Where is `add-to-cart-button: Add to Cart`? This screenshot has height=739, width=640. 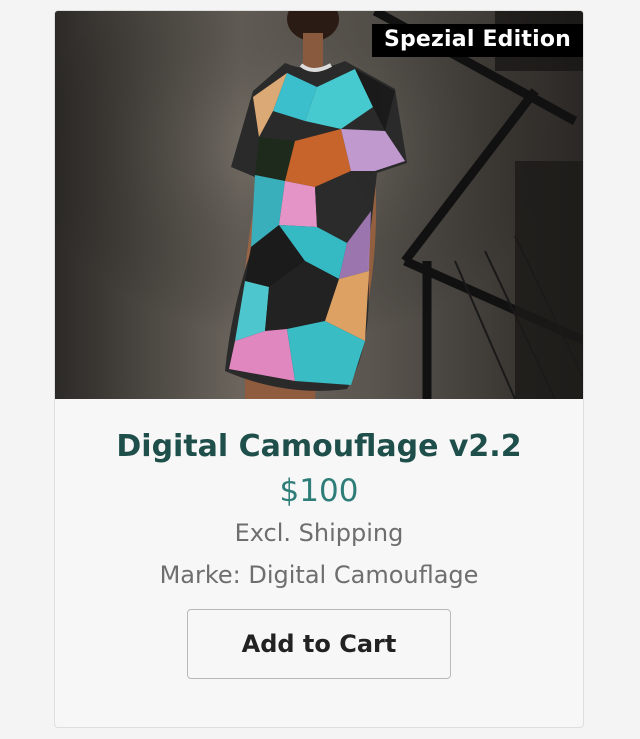 add-to-cart-button: Add to Cart is located at coordinates (319, 644).